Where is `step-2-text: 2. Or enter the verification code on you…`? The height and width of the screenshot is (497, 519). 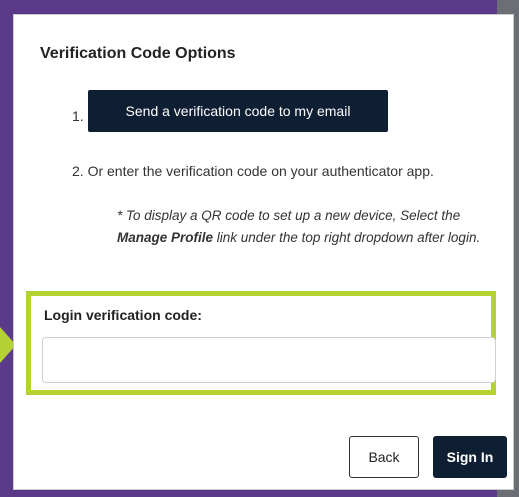 step-2-text: 2. Or enter the verification code on you… is located at coordinates (253, 171).